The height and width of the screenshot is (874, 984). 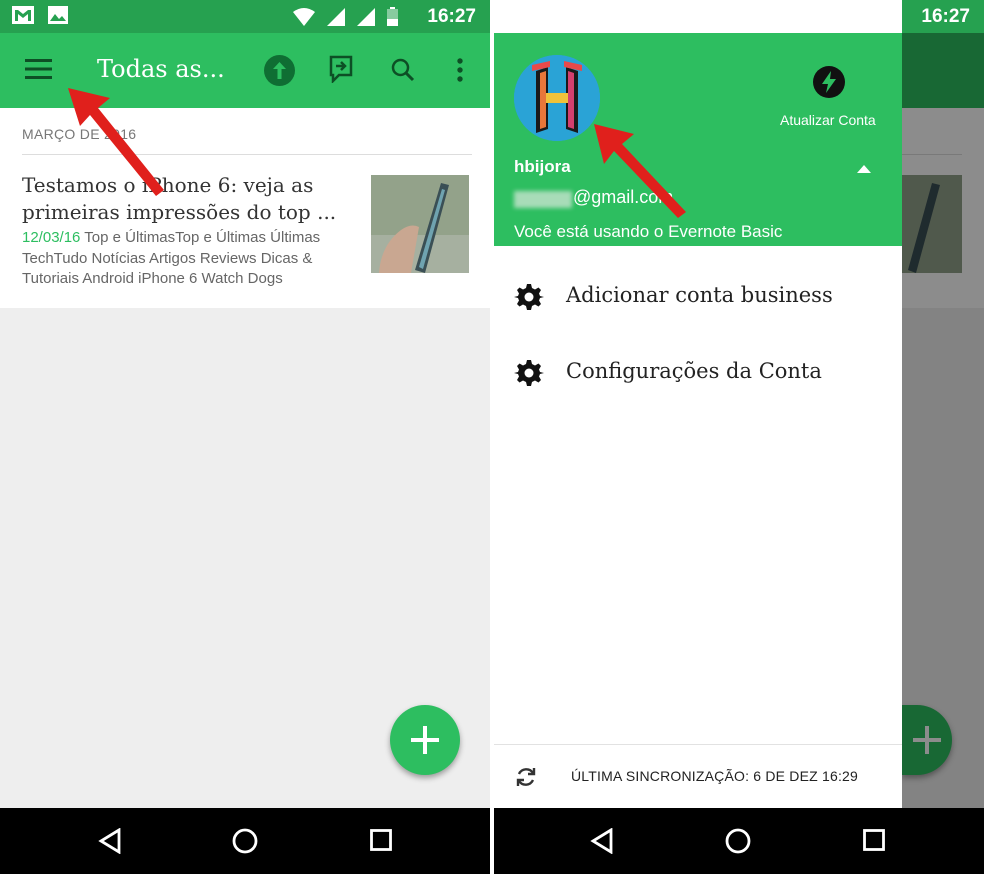 I want to click on gmail-notification-icon, so click(x=23, y=15).